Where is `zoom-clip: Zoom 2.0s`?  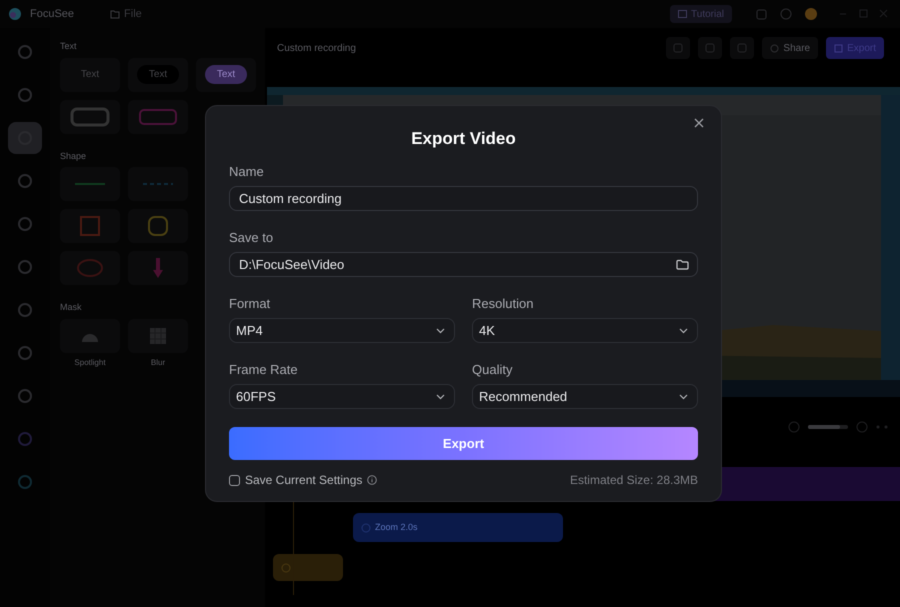
zoom-clip: Zoom 2.0s is located at coordinates (458, 527).